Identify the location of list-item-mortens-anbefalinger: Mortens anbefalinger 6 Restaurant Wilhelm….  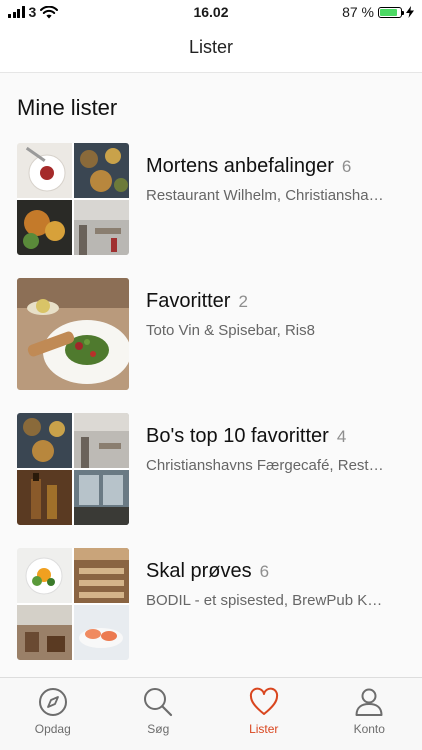
(214, 199).